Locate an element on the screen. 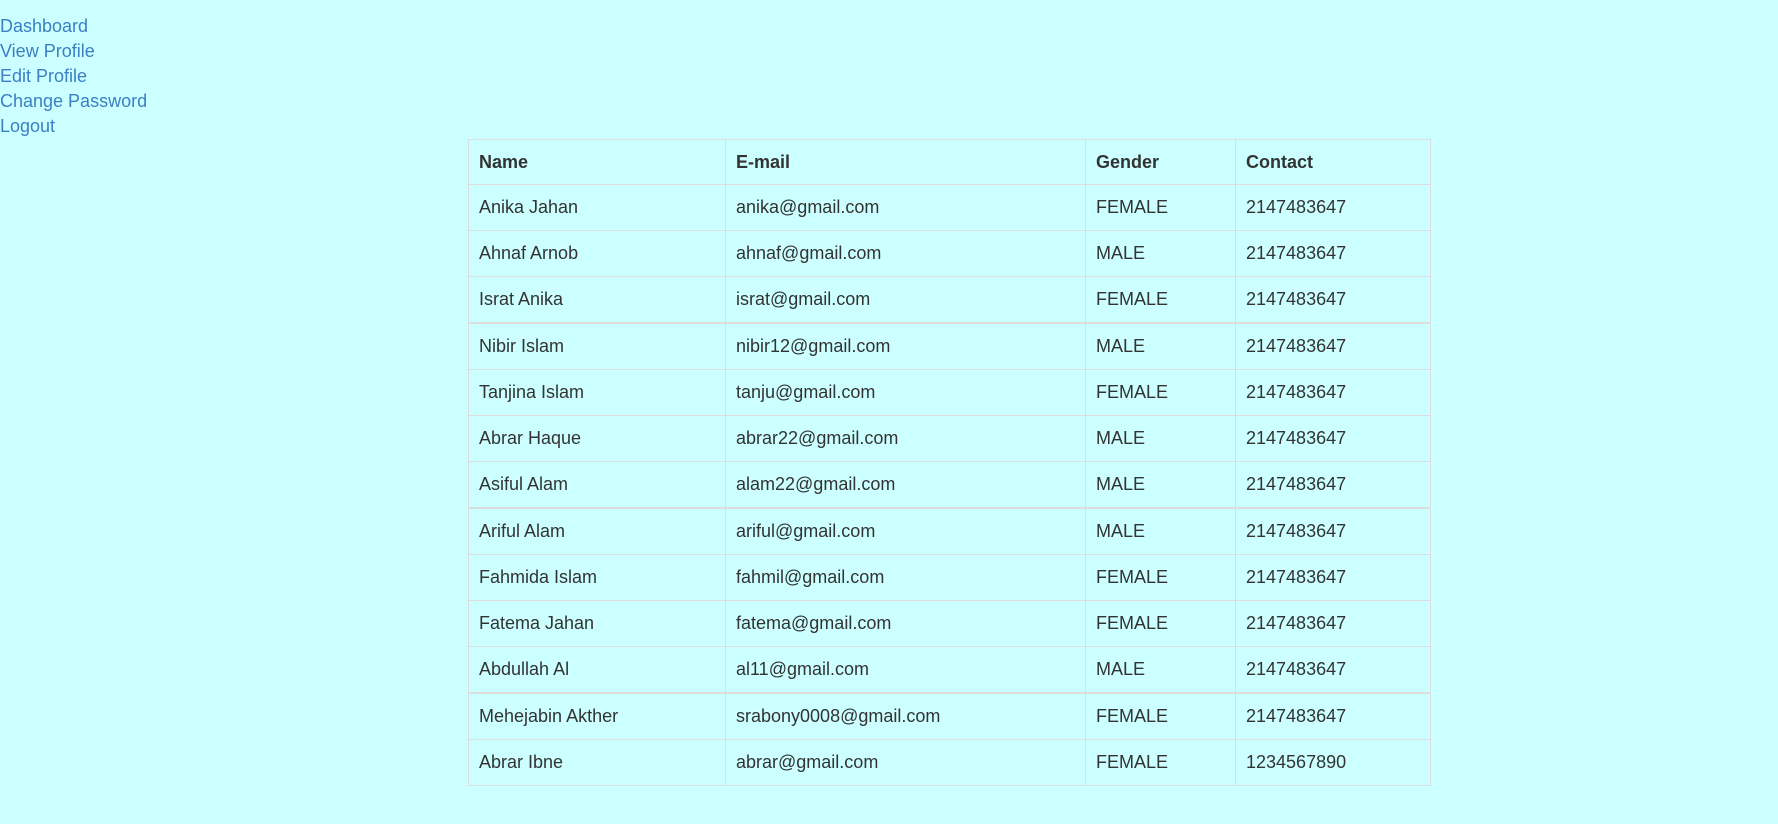 This screenshot has height=824, width=1778. column-header-name: Name is located at coordinates (597, 162).